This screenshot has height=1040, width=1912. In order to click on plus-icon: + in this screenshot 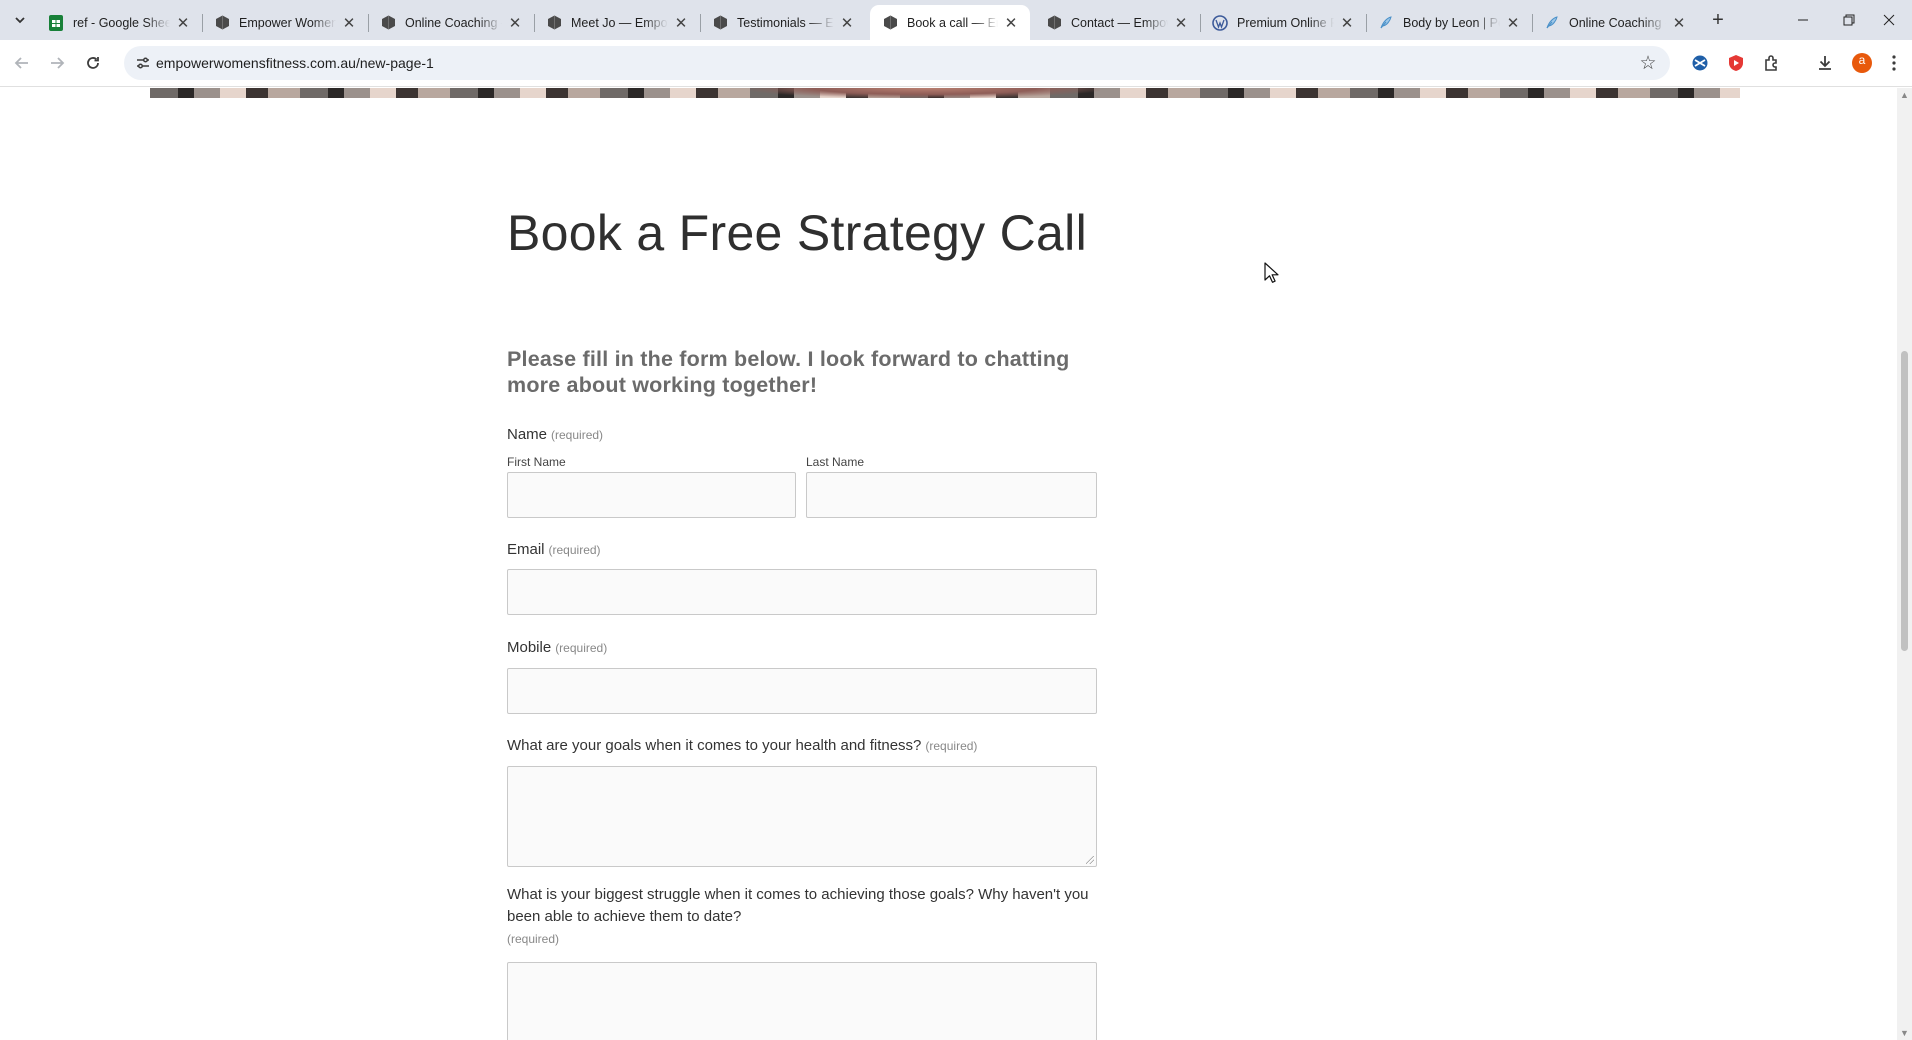, I will do `click(1718, 19)`.